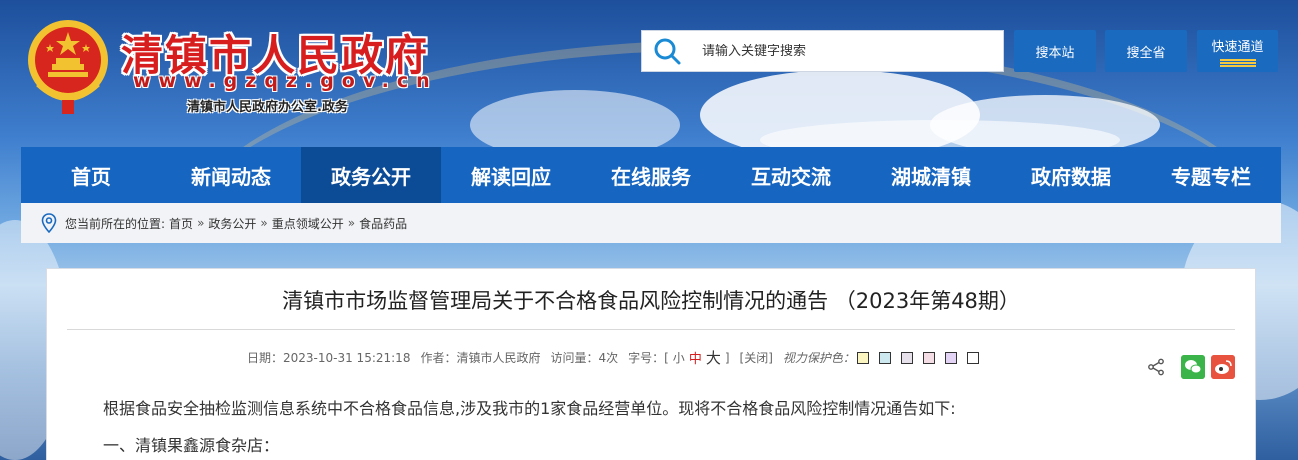  I want to click on article-title: 清镇市市场监督管理局关于不合格食品风险控制情况的通告 （2023年第48期）, so click(651, 301).